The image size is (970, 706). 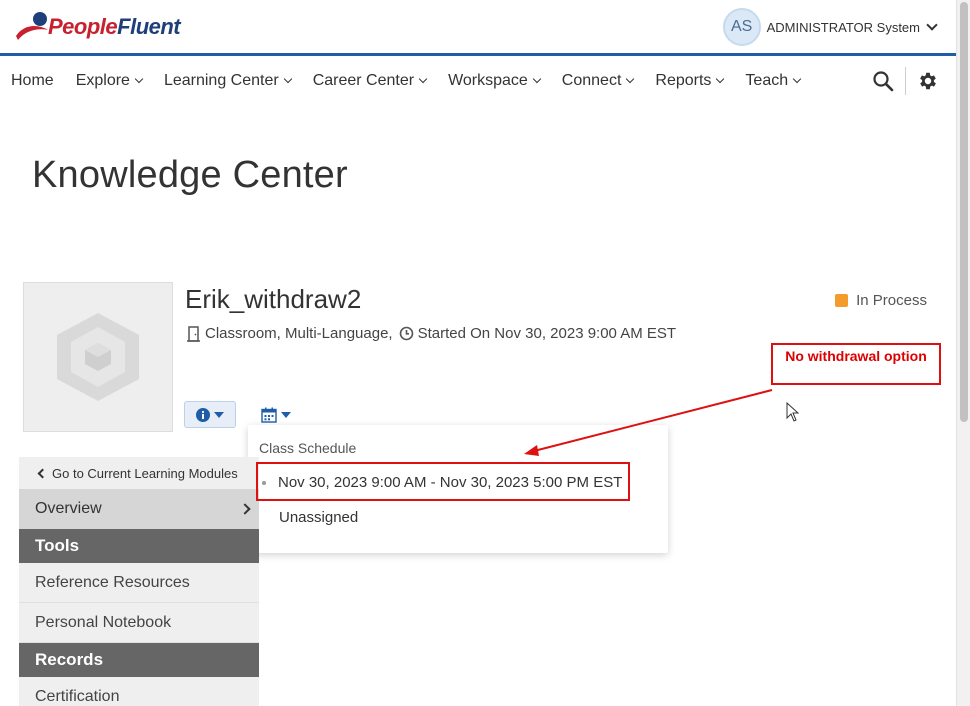 What do you see at coordinates (443, 481) in the screenshot?
I see `annotation-highlight-box` at bounding box center [443, 481].